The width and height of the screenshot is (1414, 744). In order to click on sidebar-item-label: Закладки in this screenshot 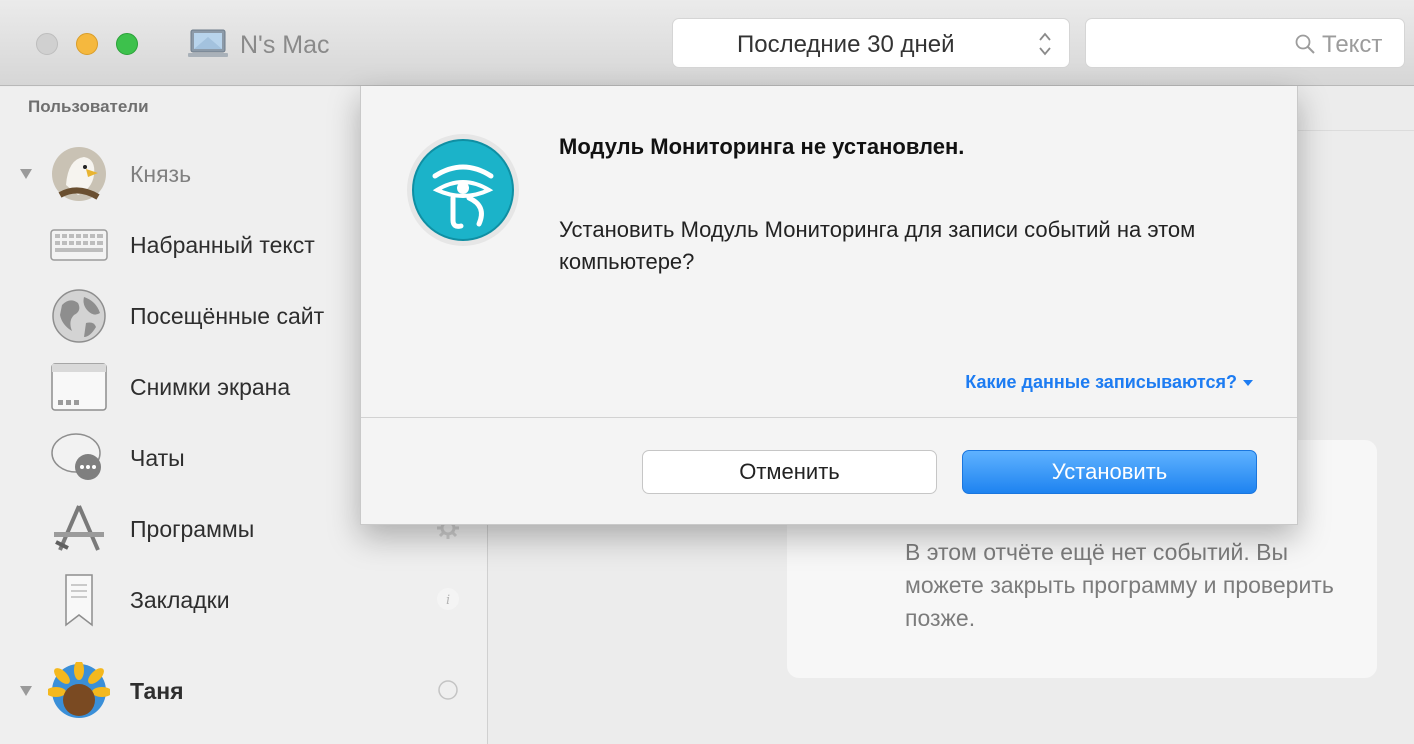, I will do `click(180, 600)`.